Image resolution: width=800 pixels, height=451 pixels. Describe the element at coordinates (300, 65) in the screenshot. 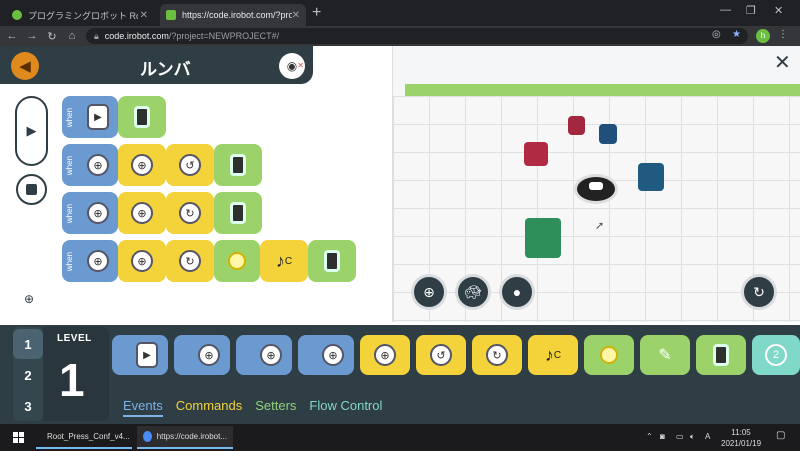

I see `disconnected-badge: ✕` at that location.